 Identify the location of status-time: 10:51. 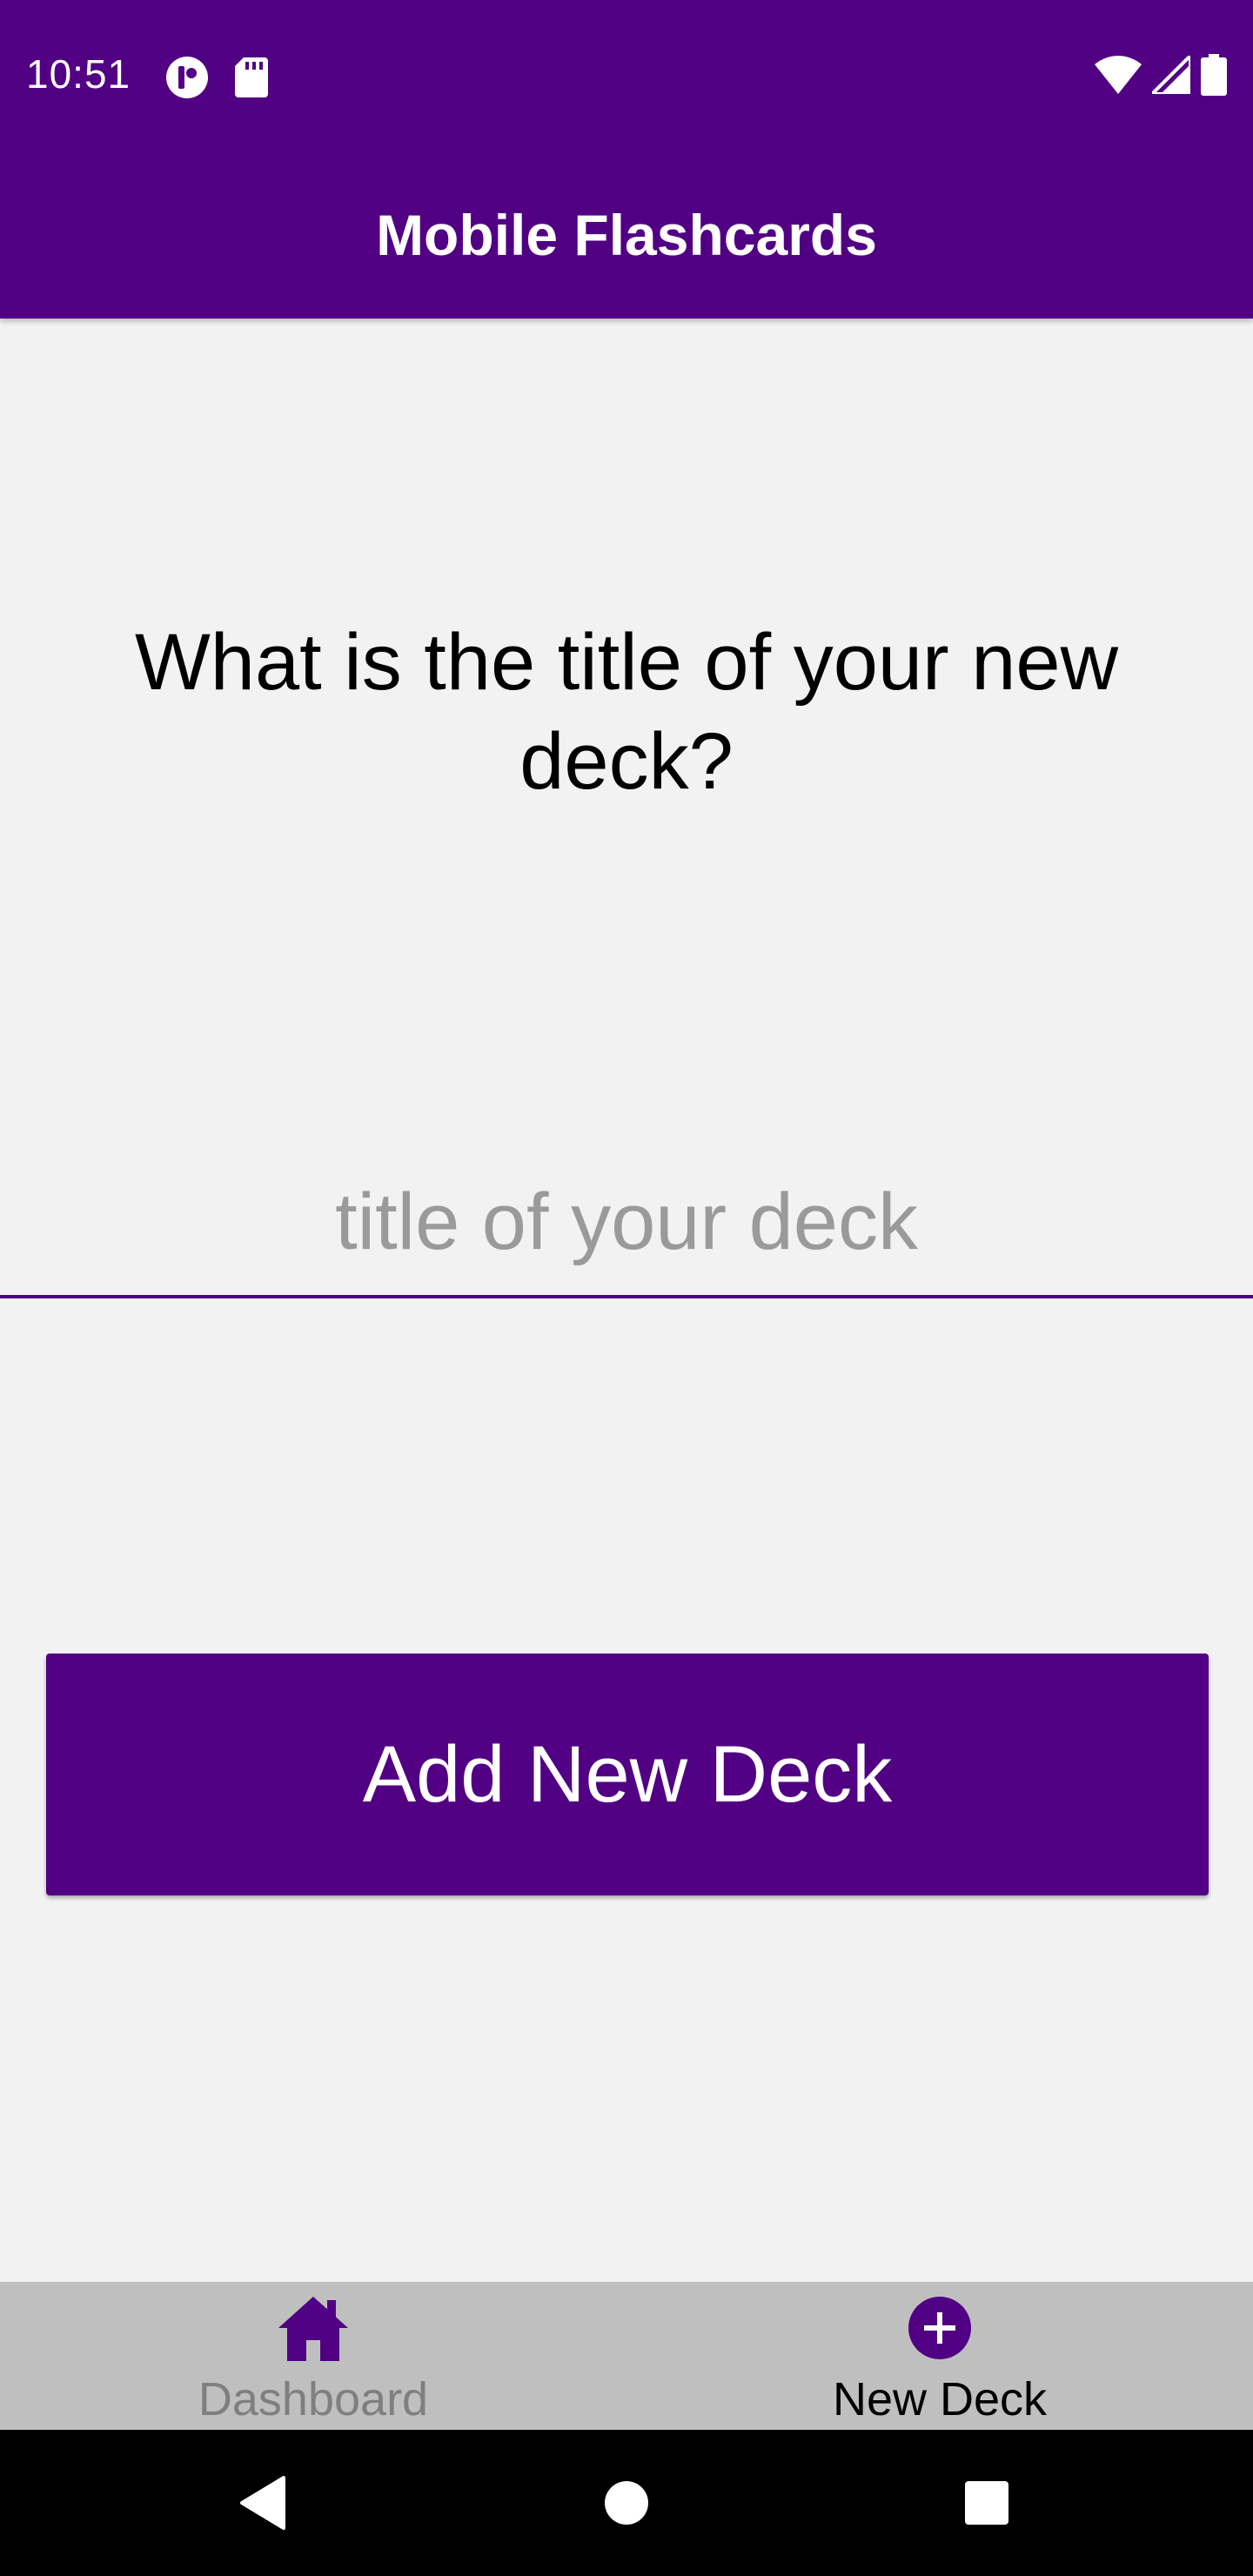
(78, 74).